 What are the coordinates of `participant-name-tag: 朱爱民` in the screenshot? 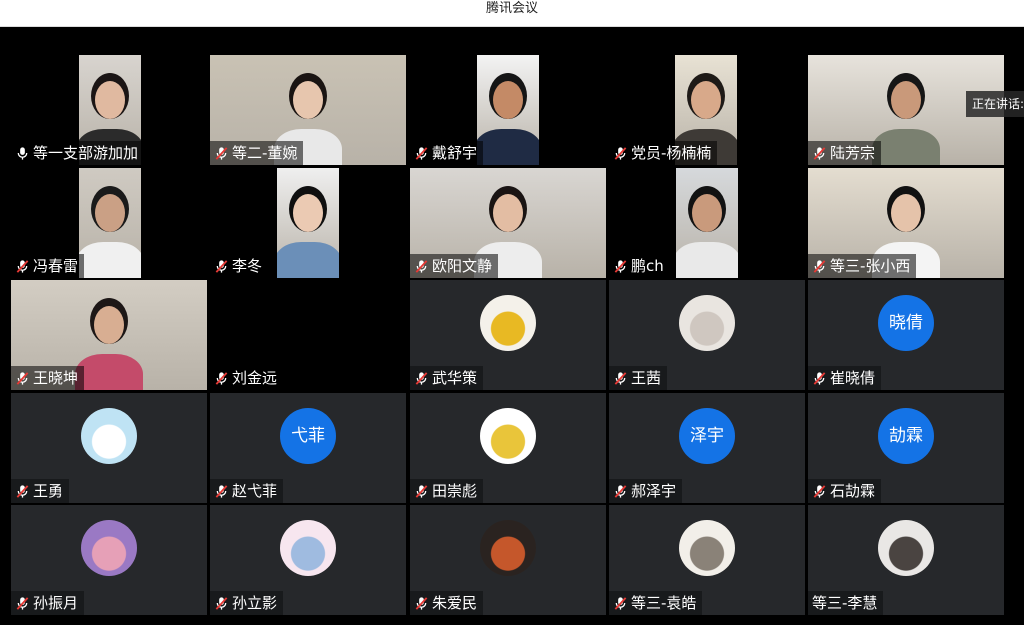 It's located at (447, 603).